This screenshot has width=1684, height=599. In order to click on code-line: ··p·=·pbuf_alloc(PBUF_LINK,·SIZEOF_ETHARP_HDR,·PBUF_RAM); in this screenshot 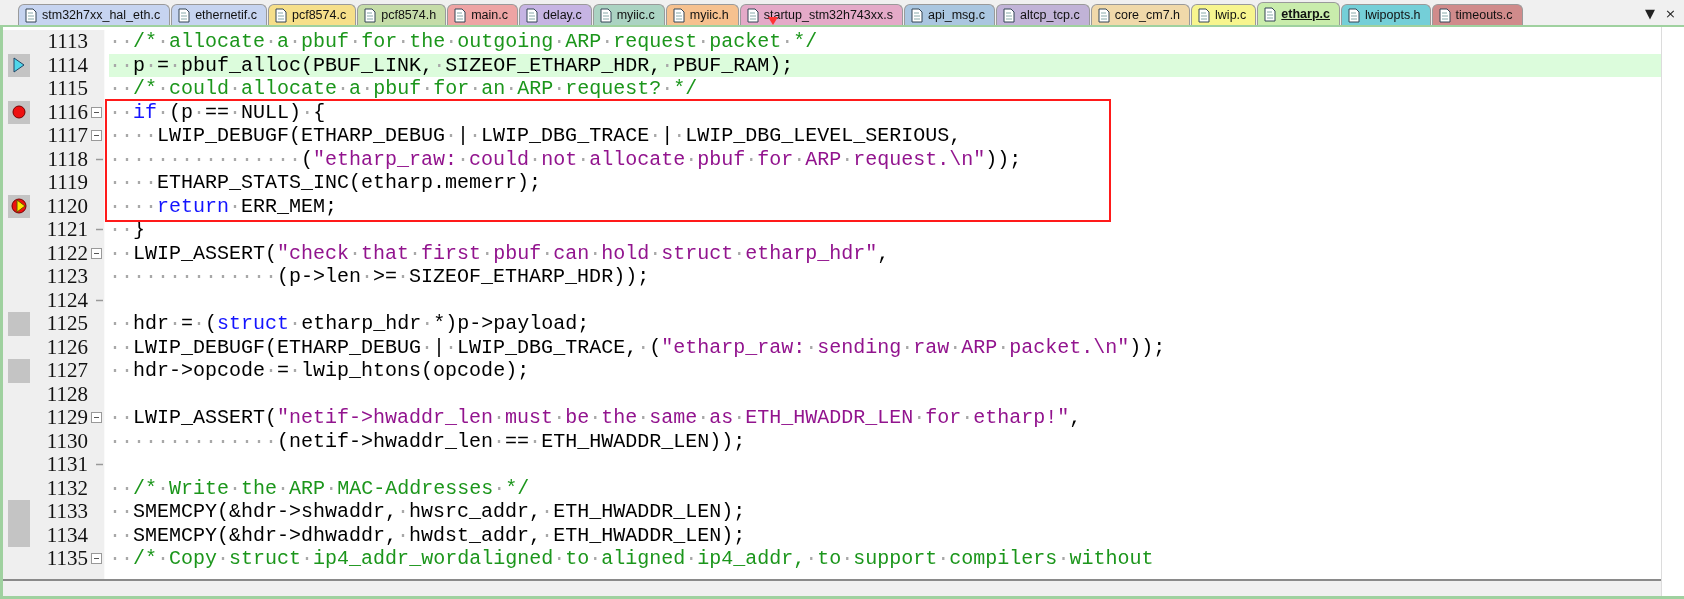, I will do `click(451, 65)`.